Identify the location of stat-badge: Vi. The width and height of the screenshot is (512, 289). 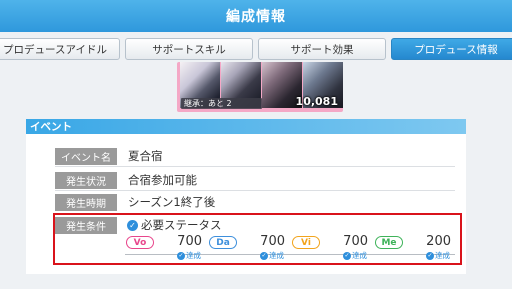
(306, 242).